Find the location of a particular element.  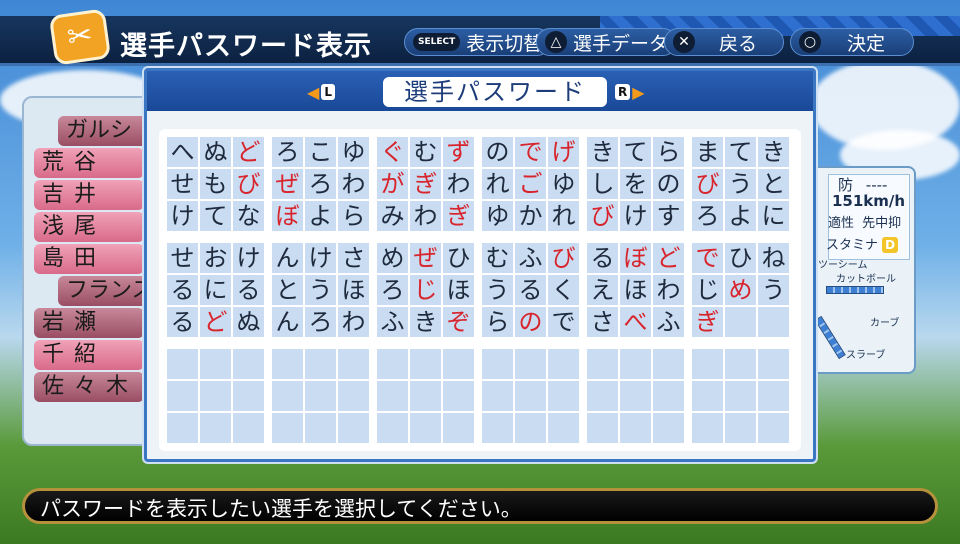

password-char: え is located at coordinates (602, 290).